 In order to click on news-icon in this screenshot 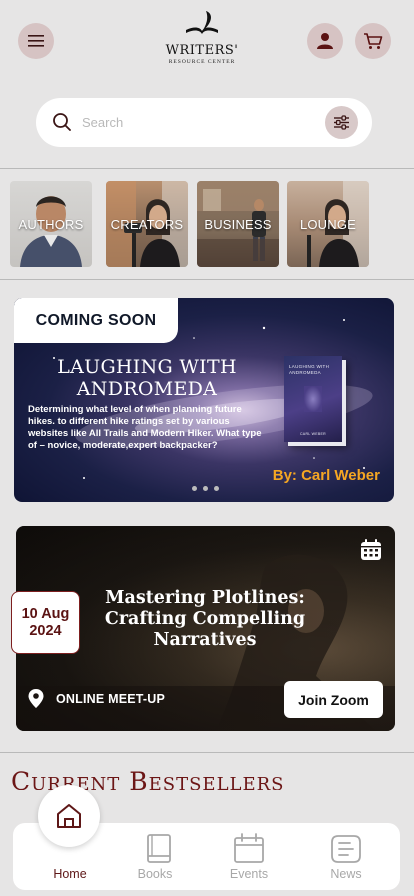, I will do `click(346, 849)`.